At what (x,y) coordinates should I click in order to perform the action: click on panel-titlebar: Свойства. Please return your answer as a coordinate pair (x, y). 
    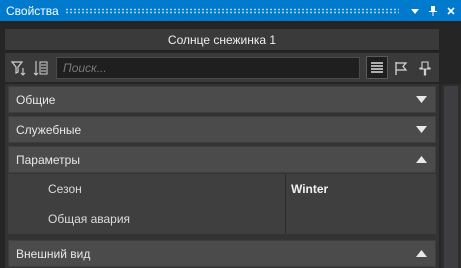
    Looking at the image, I should click on (230, 10).